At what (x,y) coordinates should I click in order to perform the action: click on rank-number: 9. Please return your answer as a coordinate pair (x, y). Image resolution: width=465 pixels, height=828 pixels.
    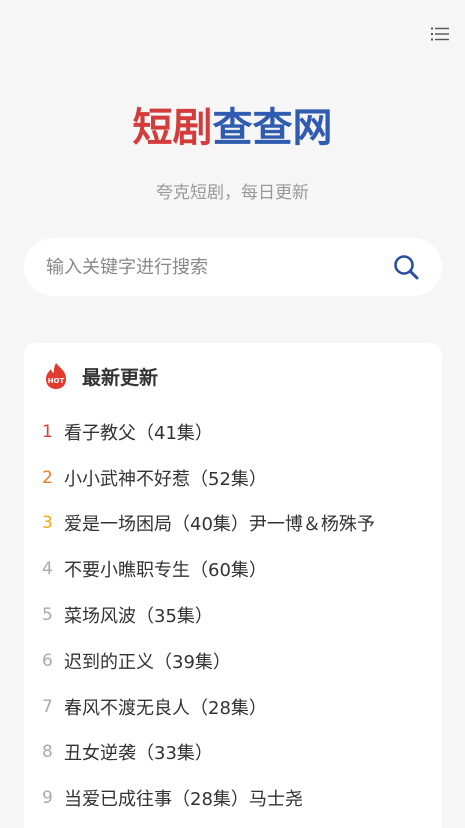
    Looking at the image, I should click on (47, 798).